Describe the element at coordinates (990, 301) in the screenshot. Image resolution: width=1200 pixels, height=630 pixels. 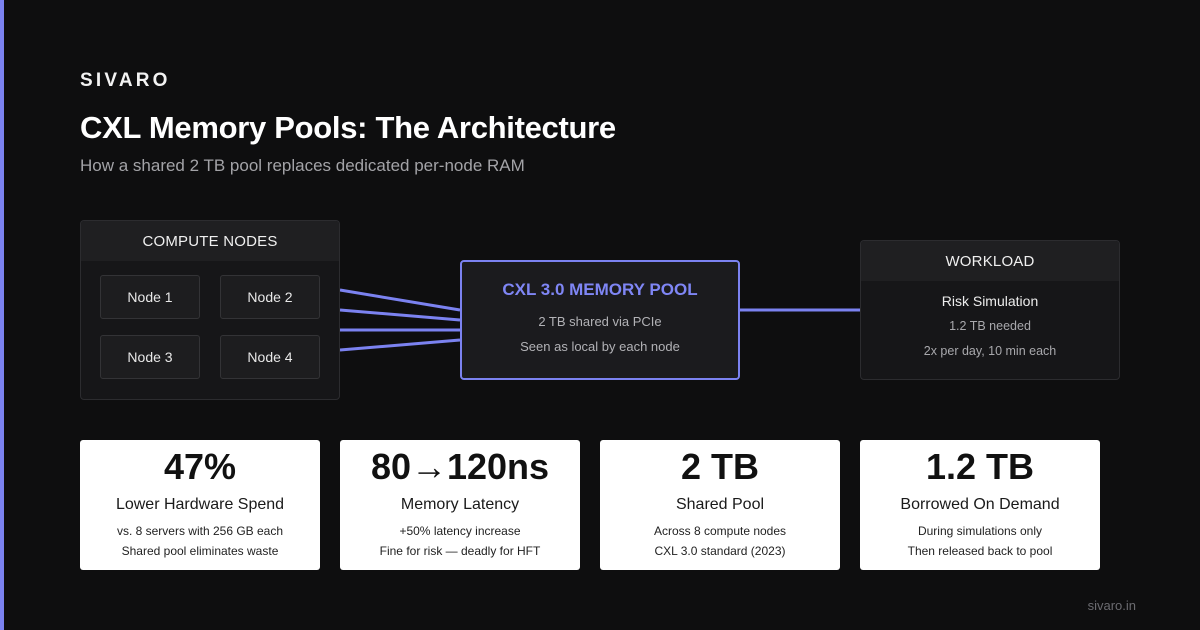
I see `workload-name: Risk Simulation` at that location.